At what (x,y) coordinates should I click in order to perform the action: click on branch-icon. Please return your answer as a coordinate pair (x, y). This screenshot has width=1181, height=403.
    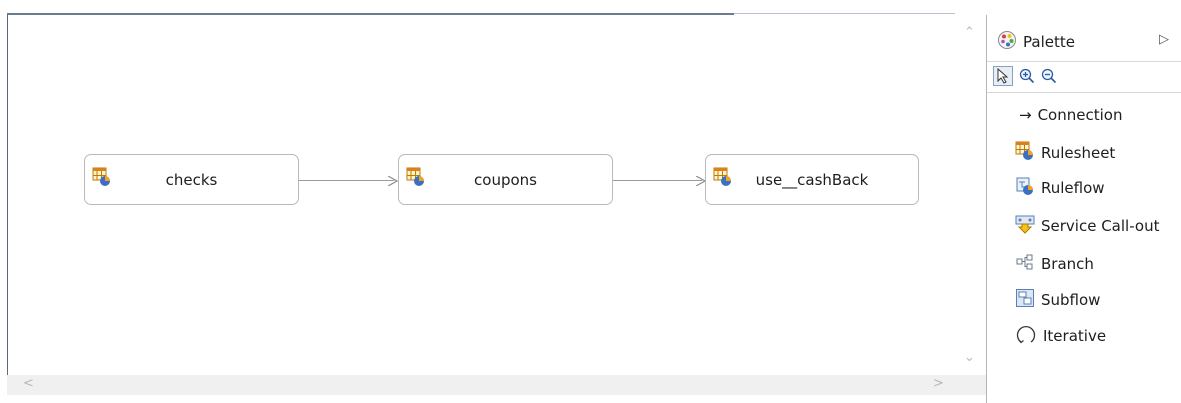
    Looking at the image, I should click on (1025, 264).